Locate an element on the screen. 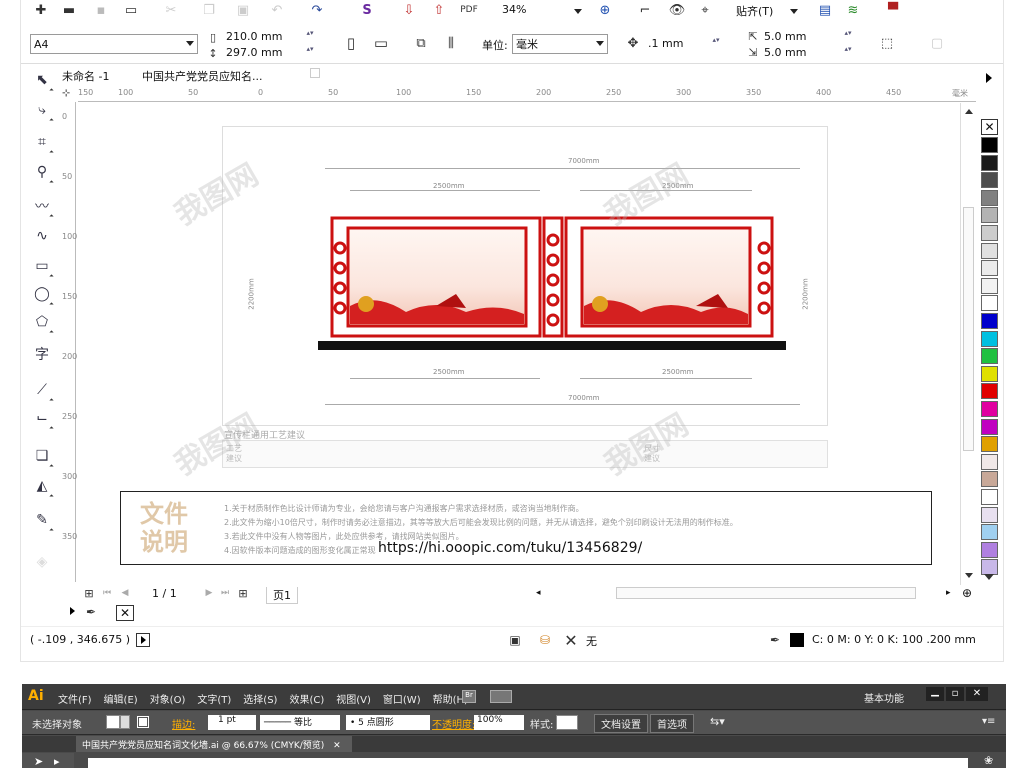 The image size is (1024, 768). dup-y-spinner-icon: ▴▾ is located at coordinates (848, 53).